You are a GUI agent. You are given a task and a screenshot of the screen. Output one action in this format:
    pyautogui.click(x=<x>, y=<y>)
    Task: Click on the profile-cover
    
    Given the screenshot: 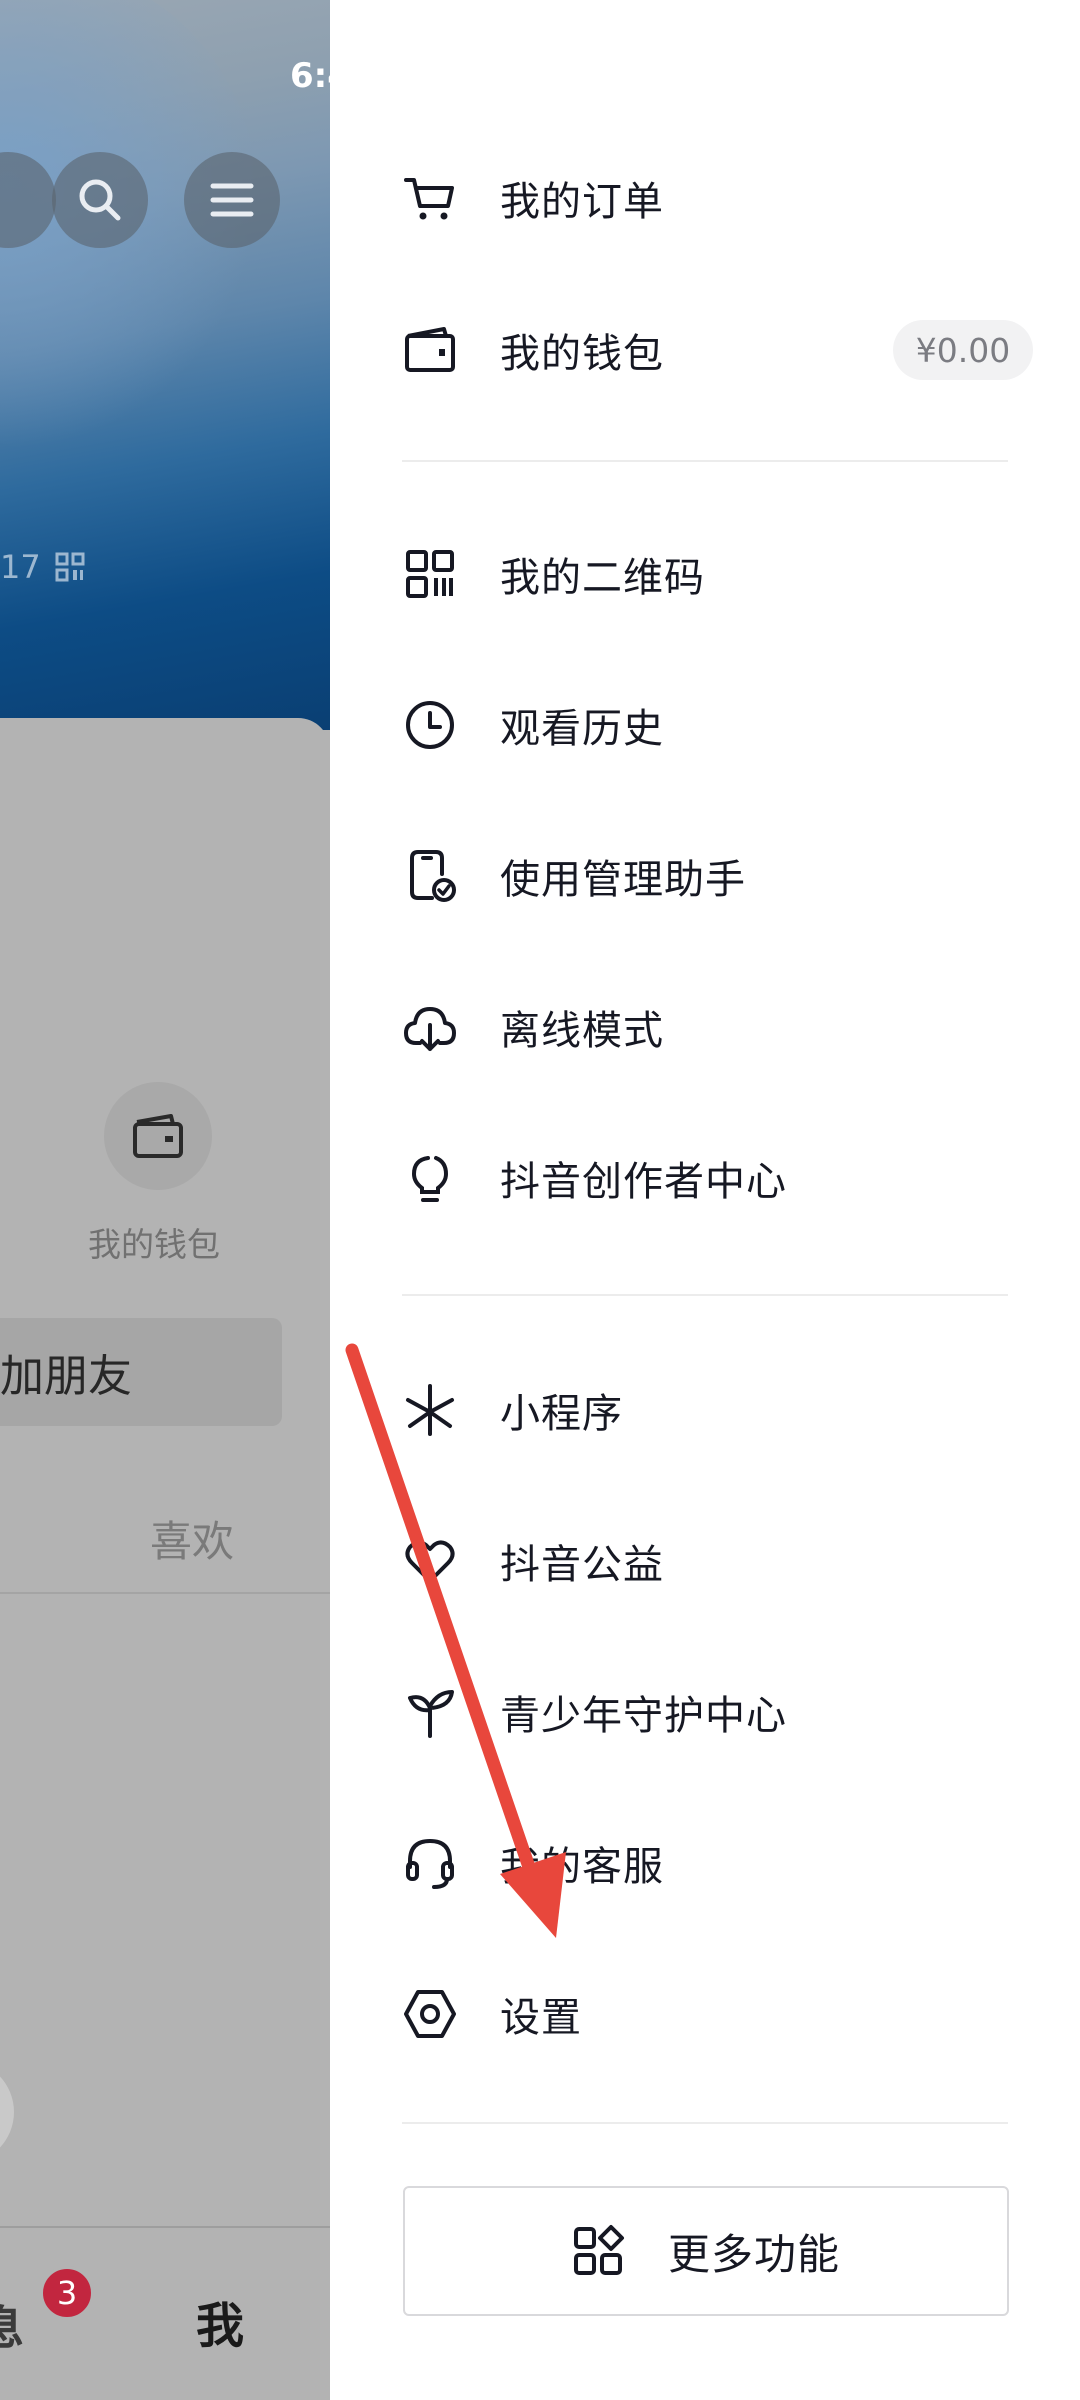 What is the action you would take?
    pyautogui.click(x=165, y=365)
    